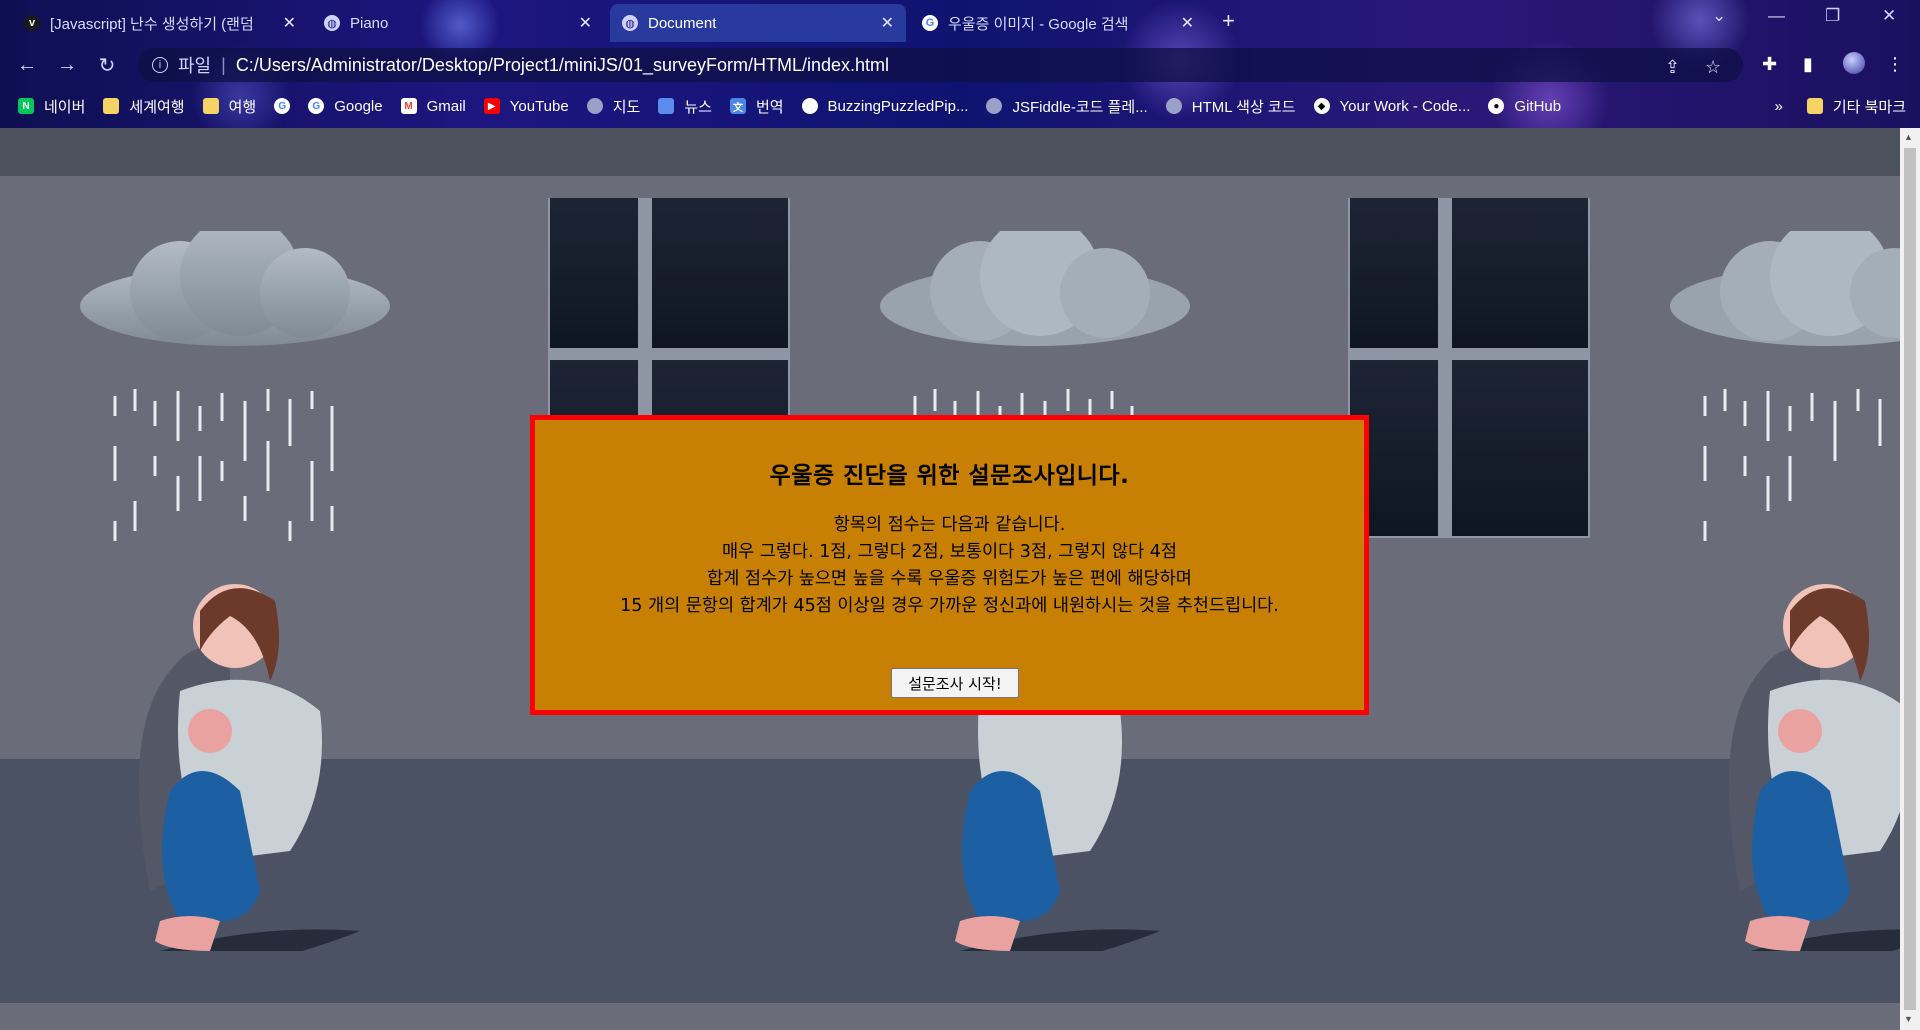 The image size is (1920, 1030). What do you see at coordinates (1908, 1019) in the screenshot?
I see `scroll-down-arrow-icon: ▼` at bounding box center [1908, 1019].